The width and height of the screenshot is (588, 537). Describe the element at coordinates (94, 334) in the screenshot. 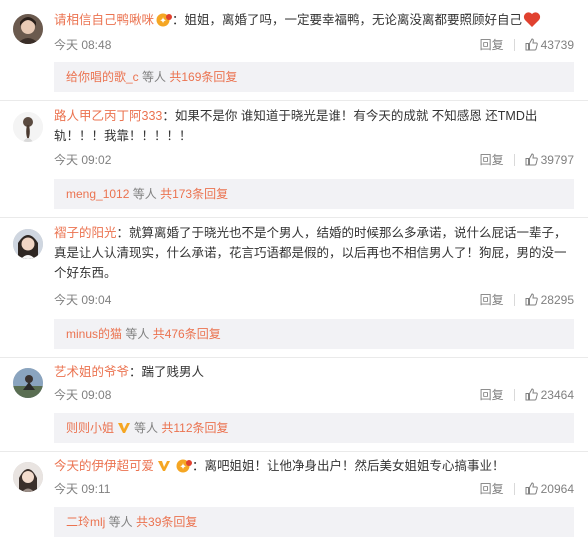

I see `reply-username: minus的猫` at that location.